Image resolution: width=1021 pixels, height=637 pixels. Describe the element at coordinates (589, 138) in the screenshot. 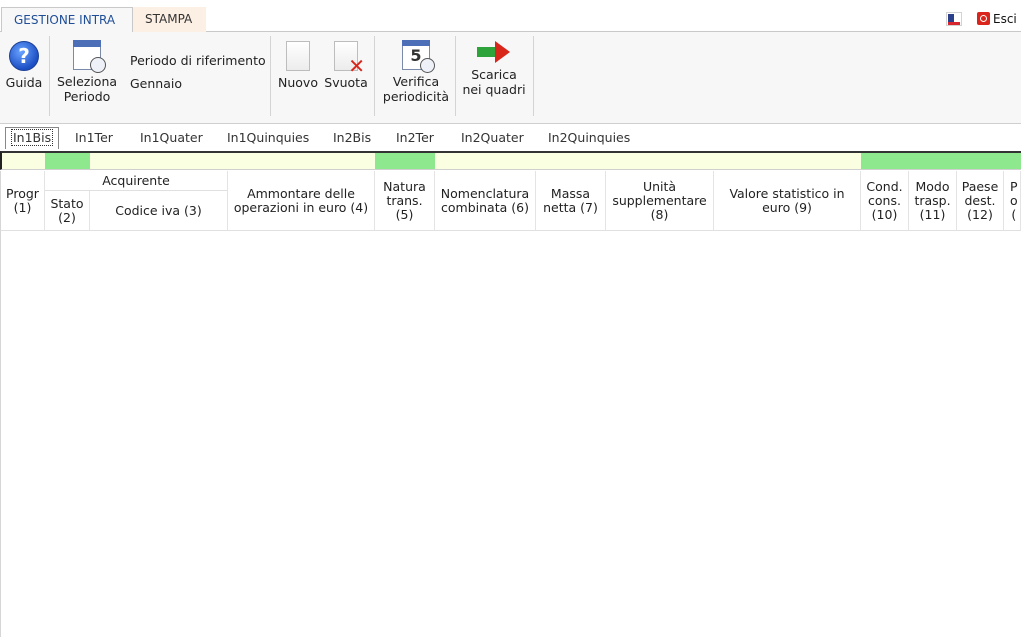

I see `tab-in2quinquies: In2Quinquies` at that location.